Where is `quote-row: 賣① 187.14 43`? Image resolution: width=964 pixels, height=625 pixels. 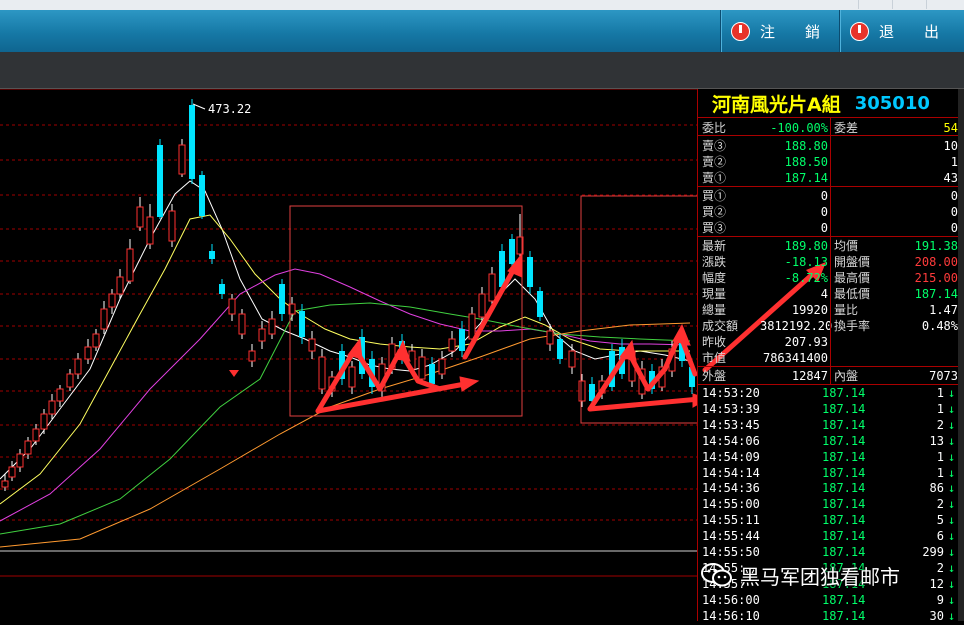 quote-row: 賣① 187.14 43 is located at coordinates (829, 178).